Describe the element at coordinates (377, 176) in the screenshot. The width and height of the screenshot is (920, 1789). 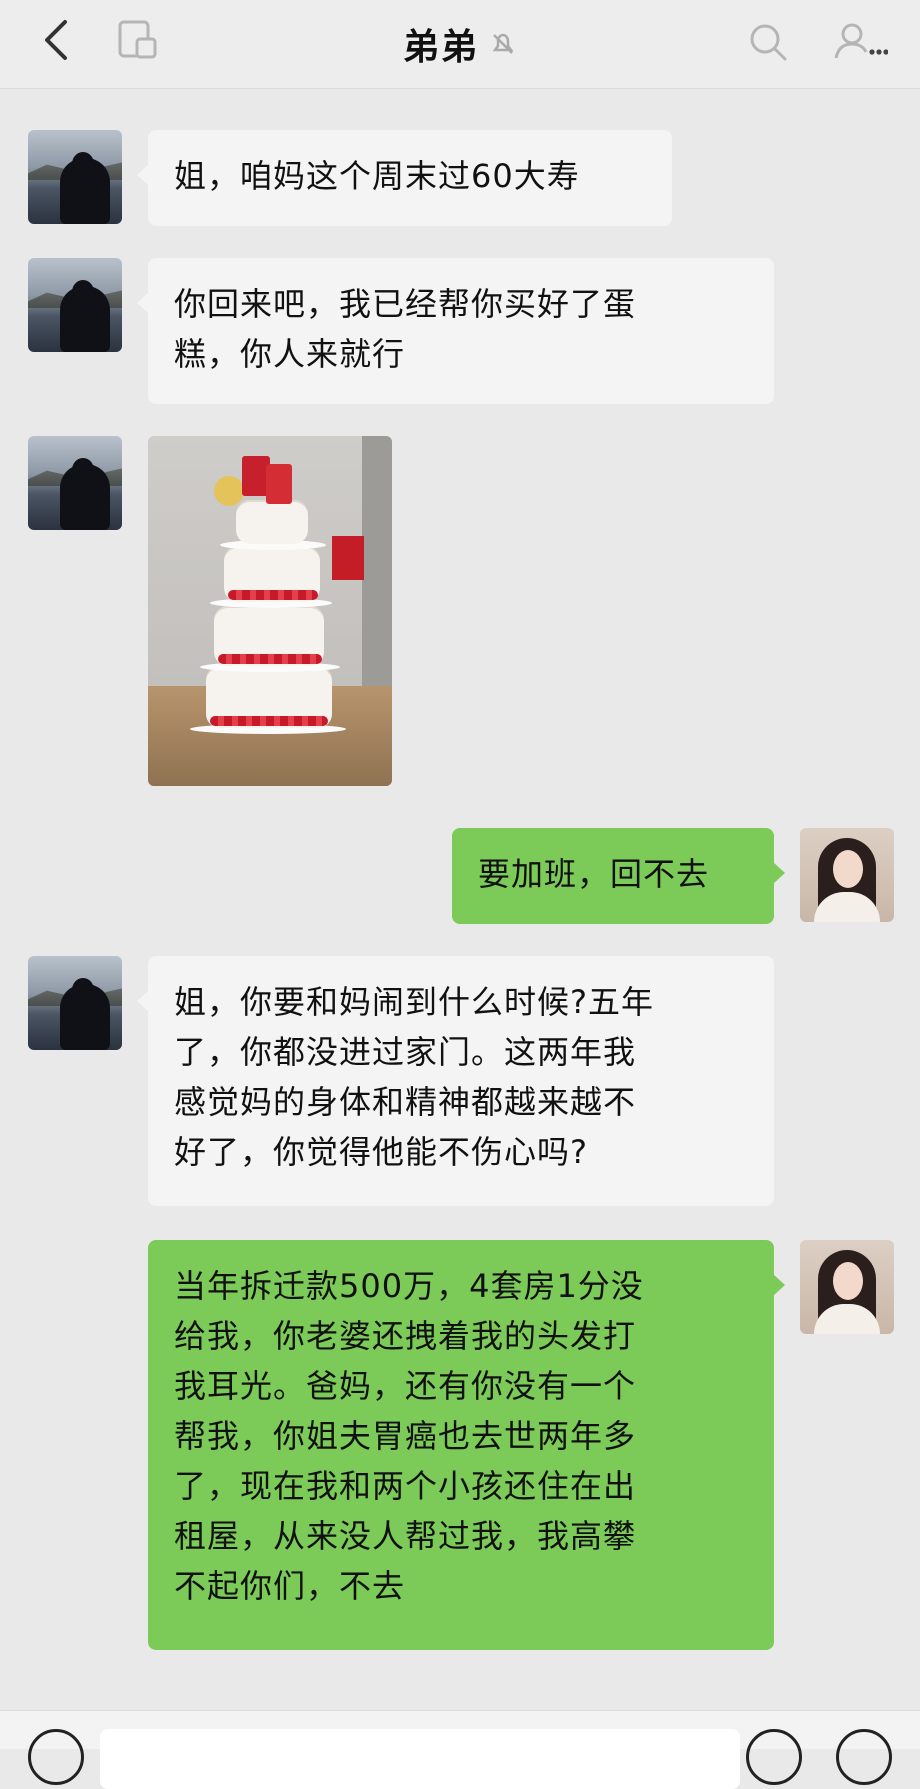
I see `message-text: 姐，咱妈这个周末过60大寿` at that location.